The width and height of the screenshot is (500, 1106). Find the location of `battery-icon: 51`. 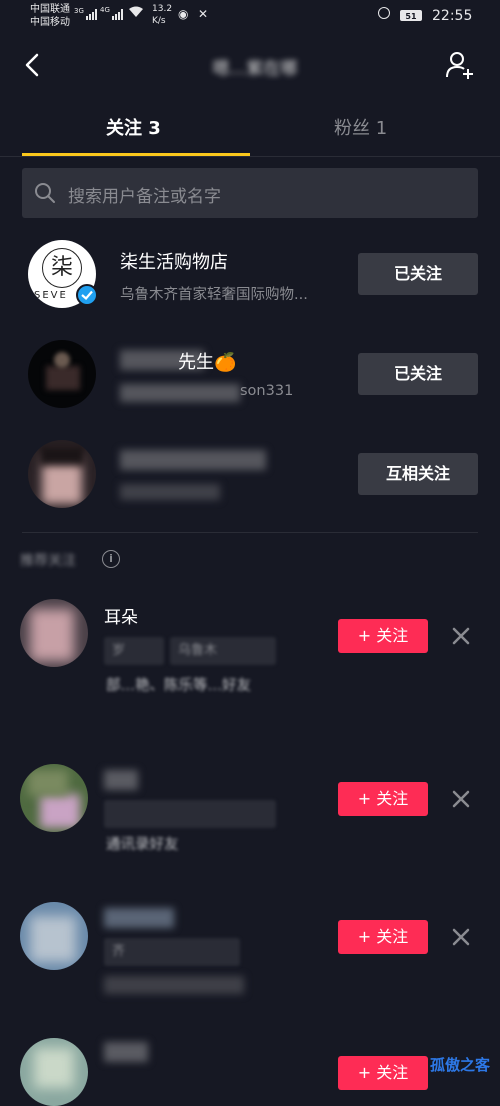

battery-icon: 51 is located at coordinates (411, 15).